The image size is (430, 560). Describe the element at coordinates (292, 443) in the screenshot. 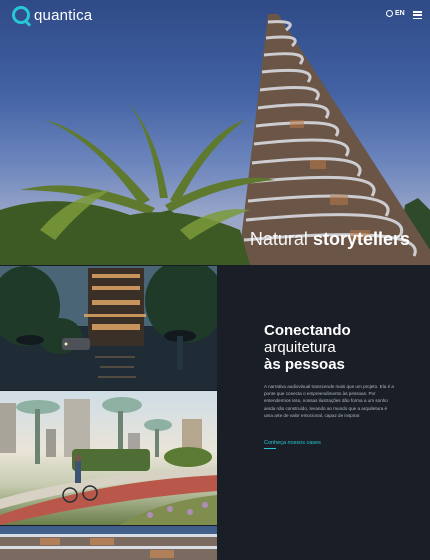

I see `cases-link: Conheça nossos cases` at that location.